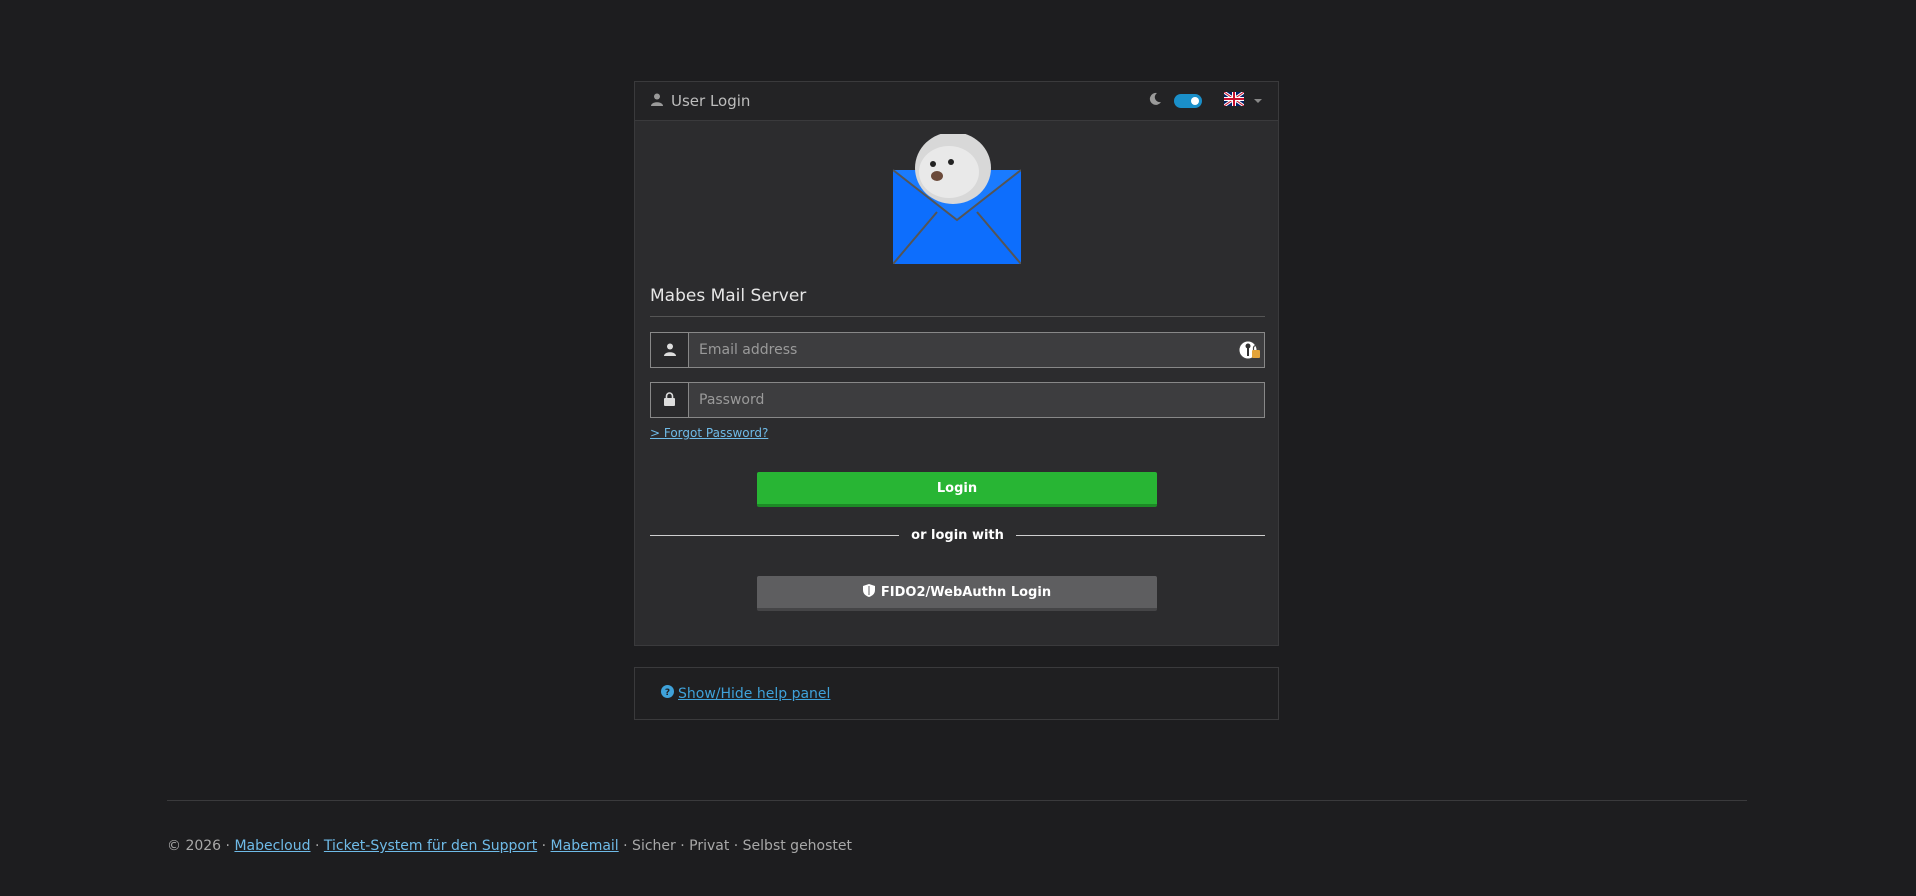  Describe the element at coordinates (868, 592) in the screenshot. I see `shield-icon` at that location.